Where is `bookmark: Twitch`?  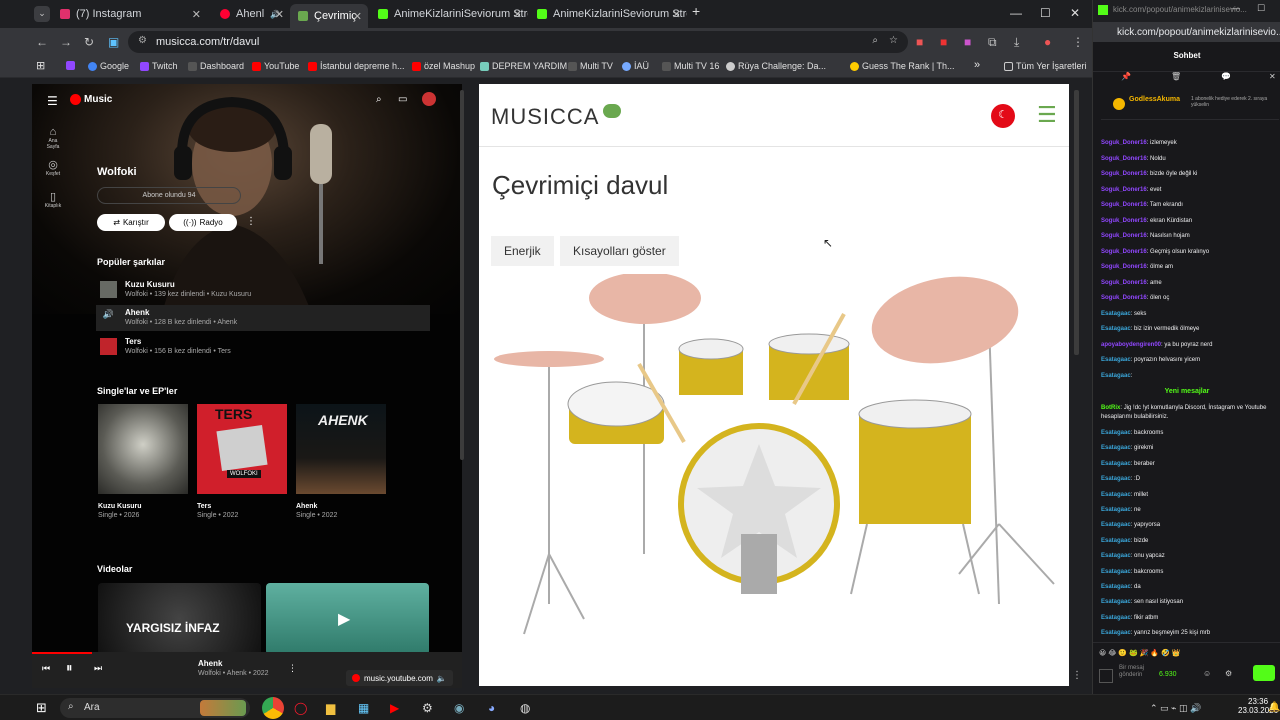
bookmark: Twitch is located at coordinates (159, 66).